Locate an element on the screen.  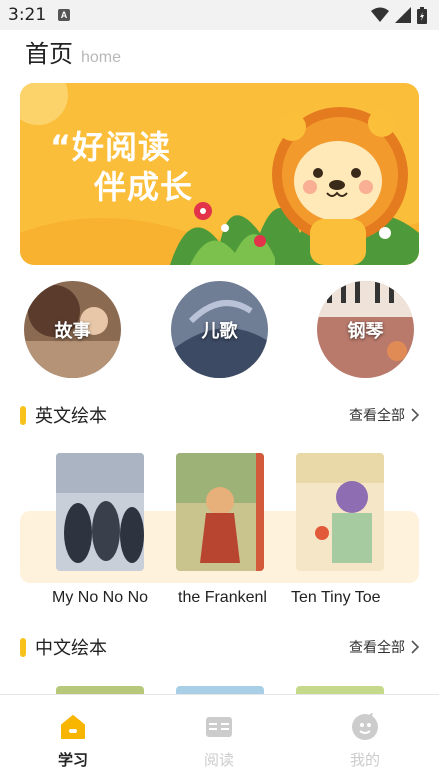
page-header: 首页 home is located at coordinates (73, 54).